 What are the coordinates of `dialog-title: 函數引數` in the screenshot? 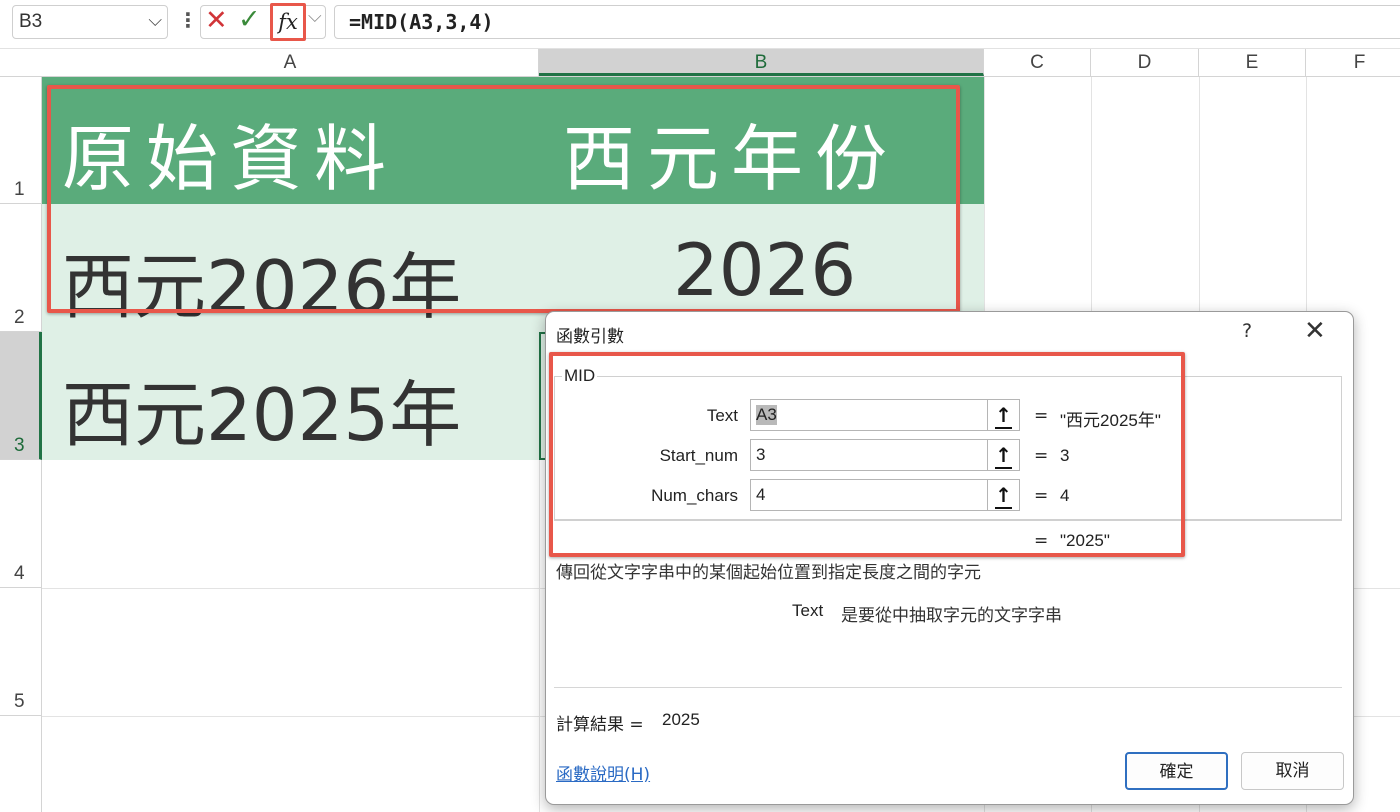 It's located at (590, 337).